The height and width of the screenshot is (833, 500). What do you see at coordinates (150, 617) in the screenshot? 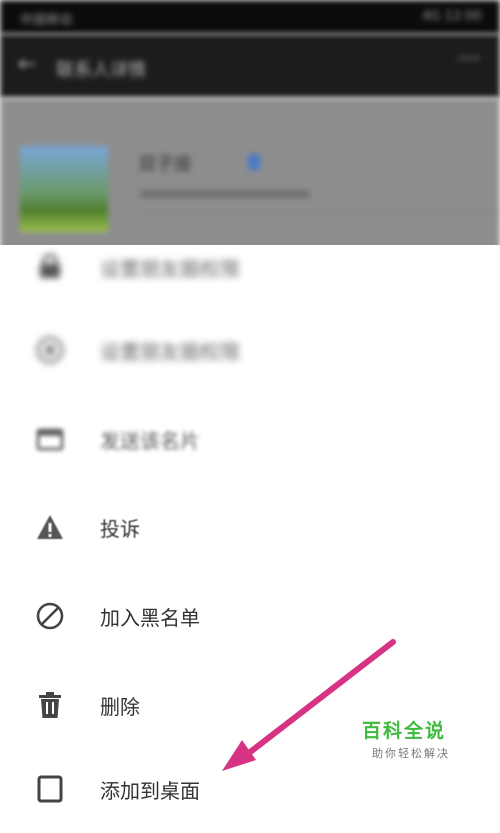
I see `menu-item-label: 加入黑名单` at bounding box center [150, 617].